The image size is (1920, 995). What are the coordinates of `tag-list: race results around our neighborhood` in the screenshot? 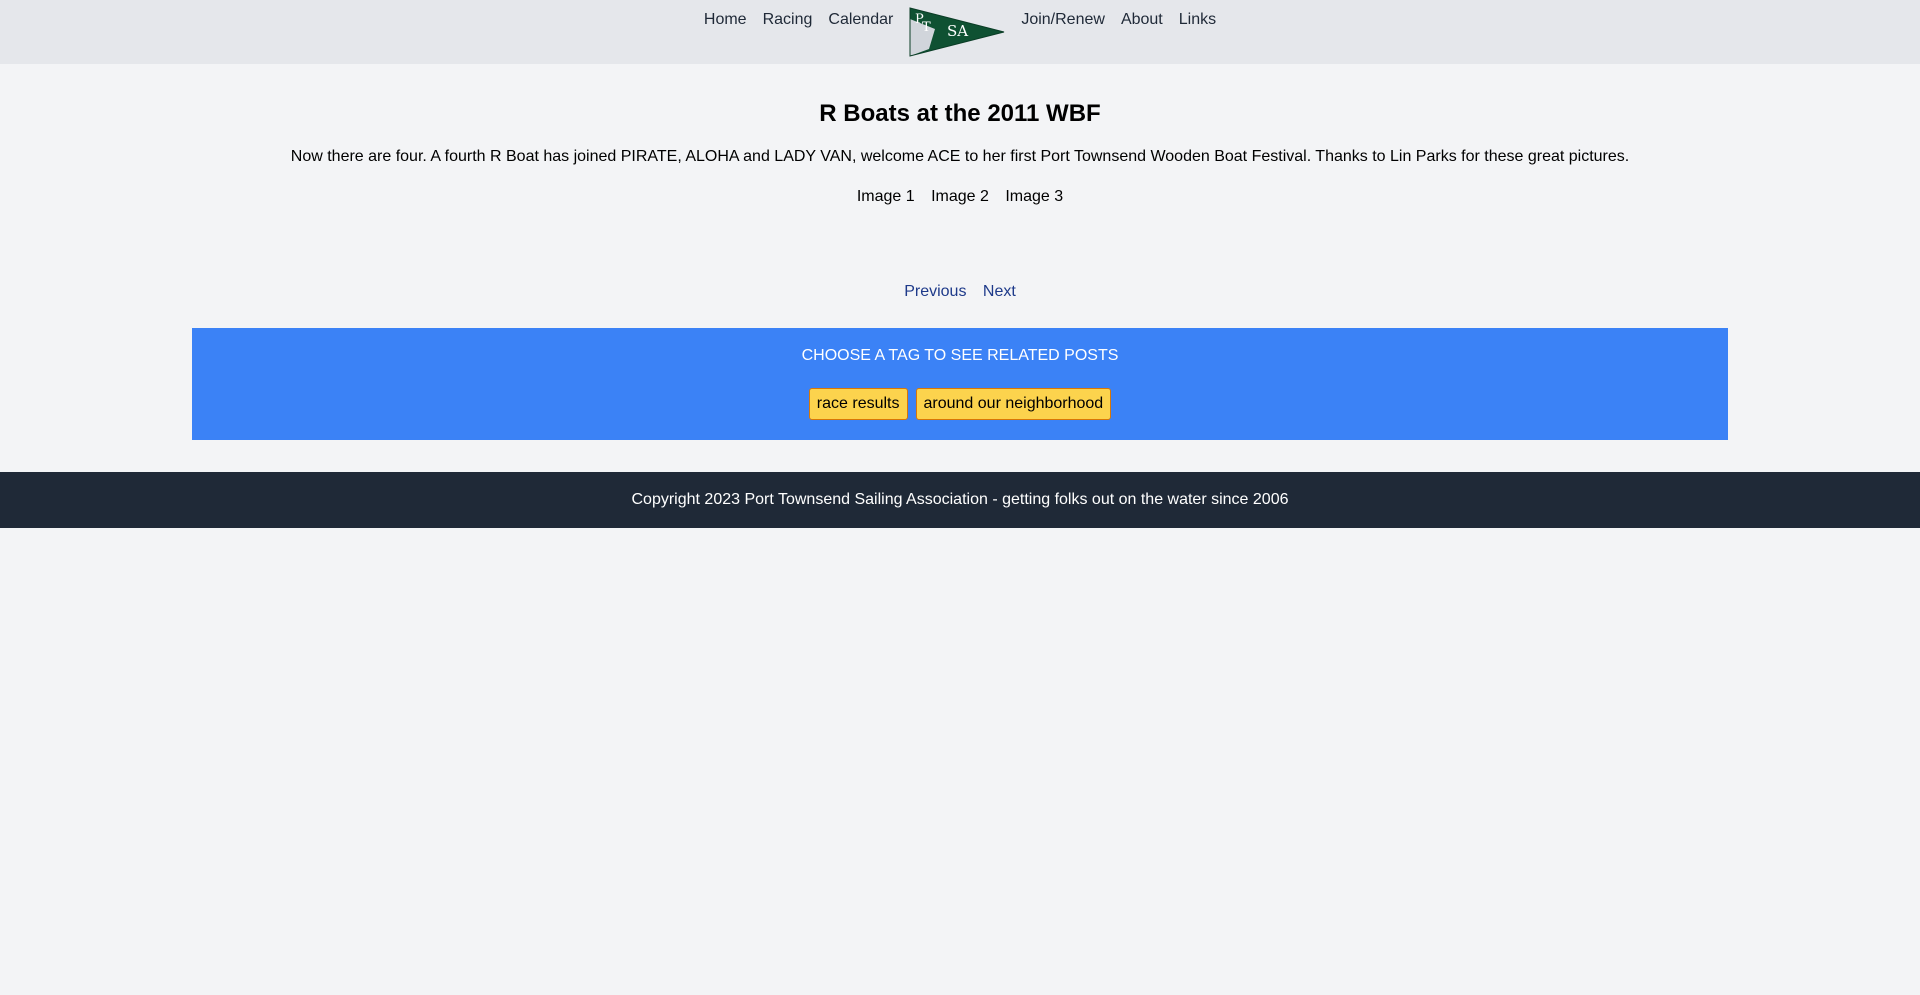 It's located at (960, 404).